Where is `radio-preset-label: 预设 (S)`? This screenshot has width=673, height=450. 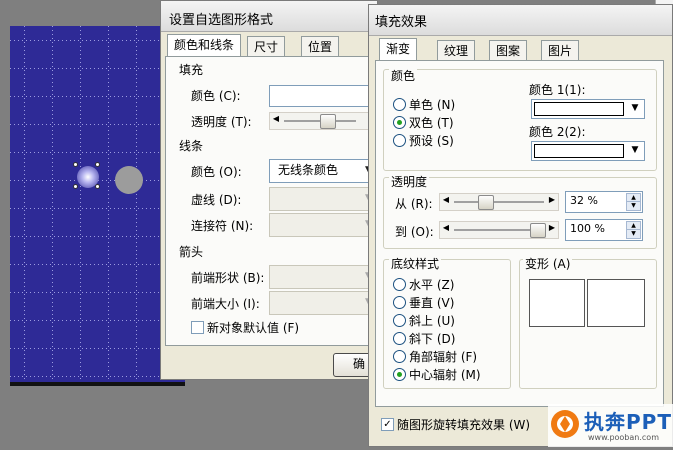
radio-preset-label: 预设 (S) is located at coordinates (431, 141).